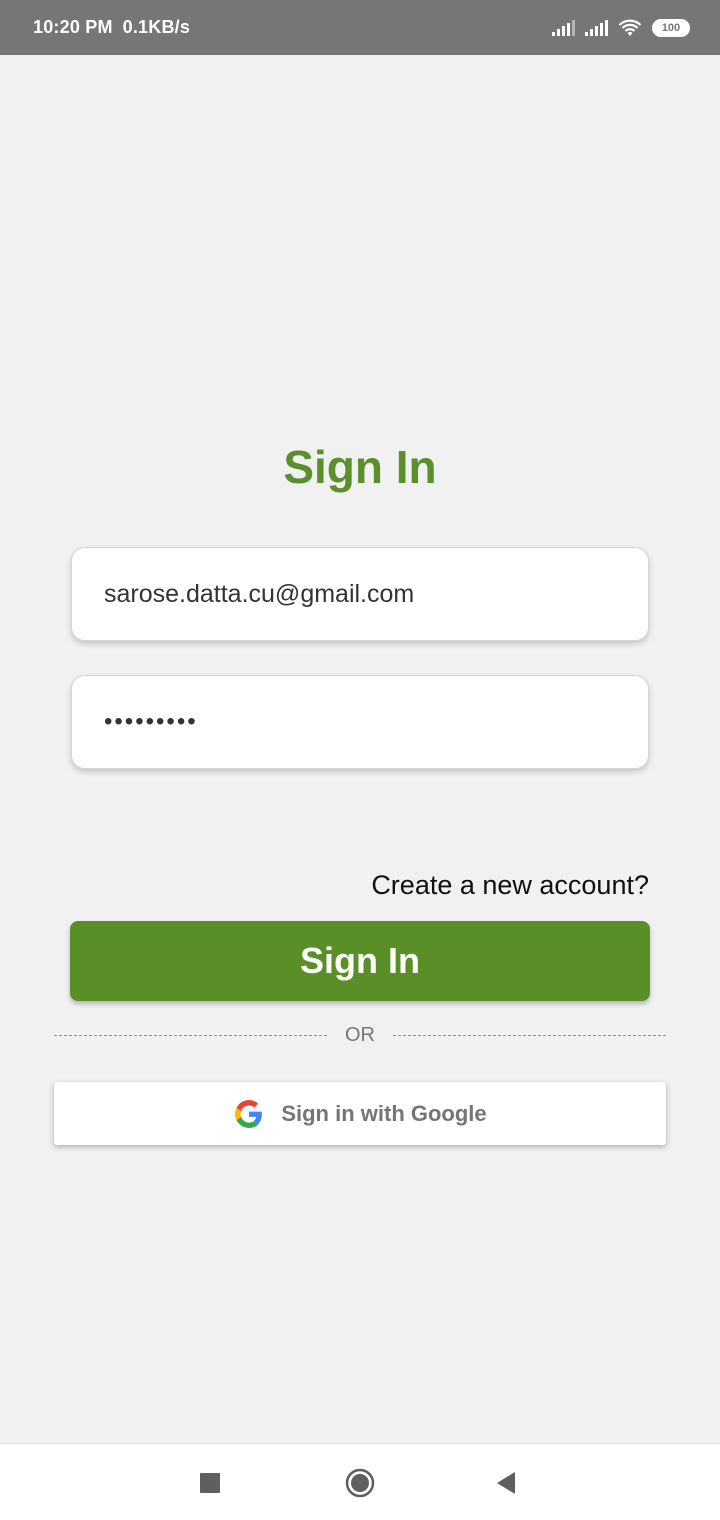  Describe the element at coordinates (73, 27) in the screenshot. I see `status-time: 10:20 PM` at that location.